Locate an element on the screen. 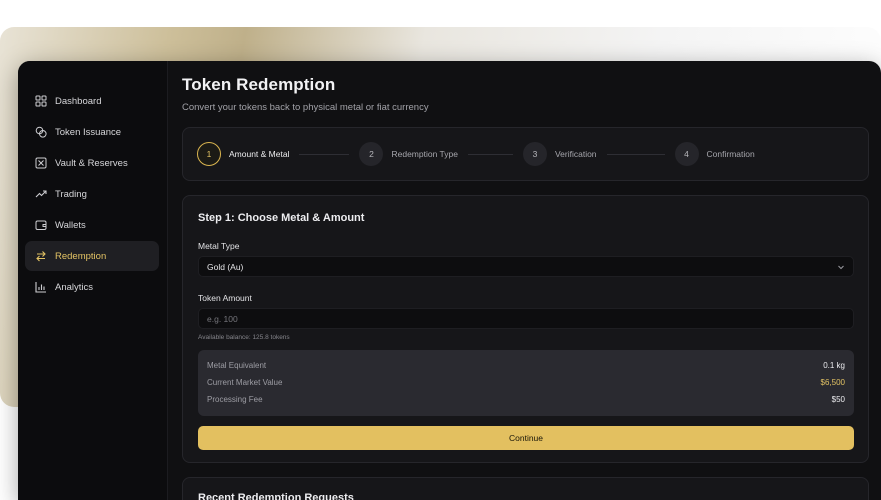 This screenshot has height=500, width=881. sidebar-item-wallets: Wallets is located at coordinates (92, 225).